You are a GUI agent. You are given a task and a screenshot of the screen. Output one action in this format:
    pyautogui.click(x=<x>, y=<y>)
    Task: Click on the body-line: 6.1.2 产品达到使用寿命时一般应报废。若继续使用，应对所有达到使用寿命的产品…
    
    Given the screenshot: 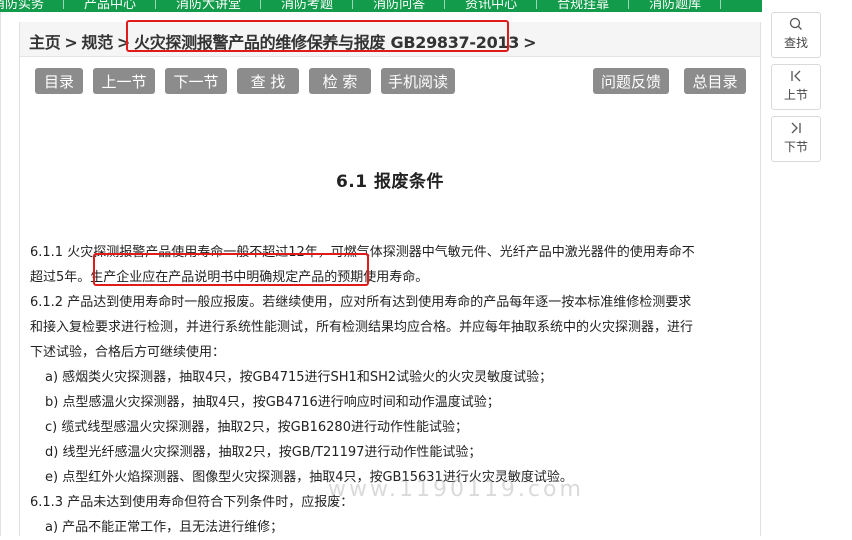 What is the action you would take?
    pyautogui.click(x=361, y=302)
    